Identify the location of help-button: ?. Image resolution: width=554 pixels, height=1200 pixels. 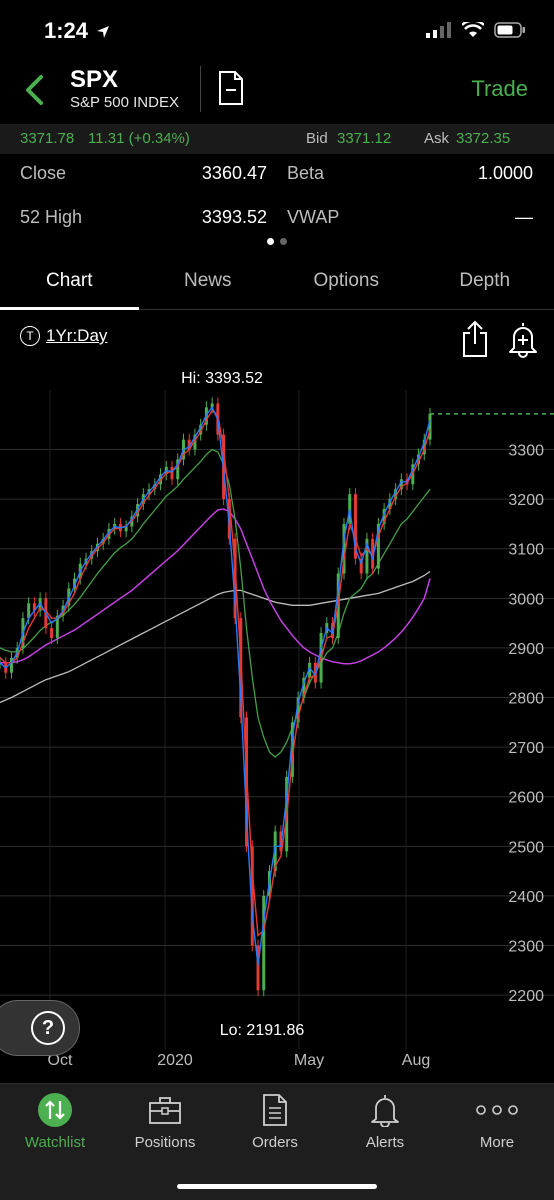
(40, 1028).